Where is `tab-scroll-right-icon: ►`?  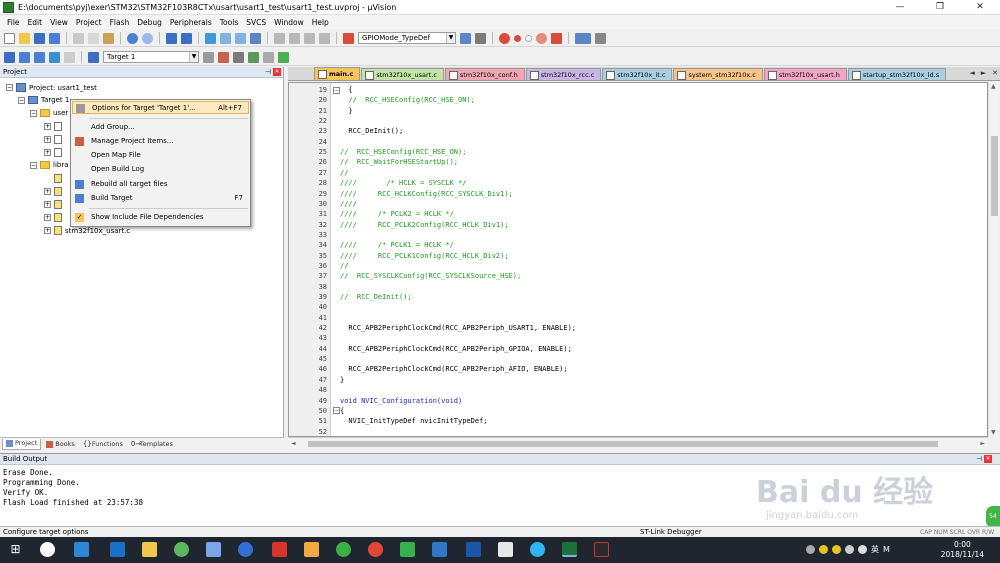 tab-scroll-right-icon: ► is located at coordinates (983, 73).